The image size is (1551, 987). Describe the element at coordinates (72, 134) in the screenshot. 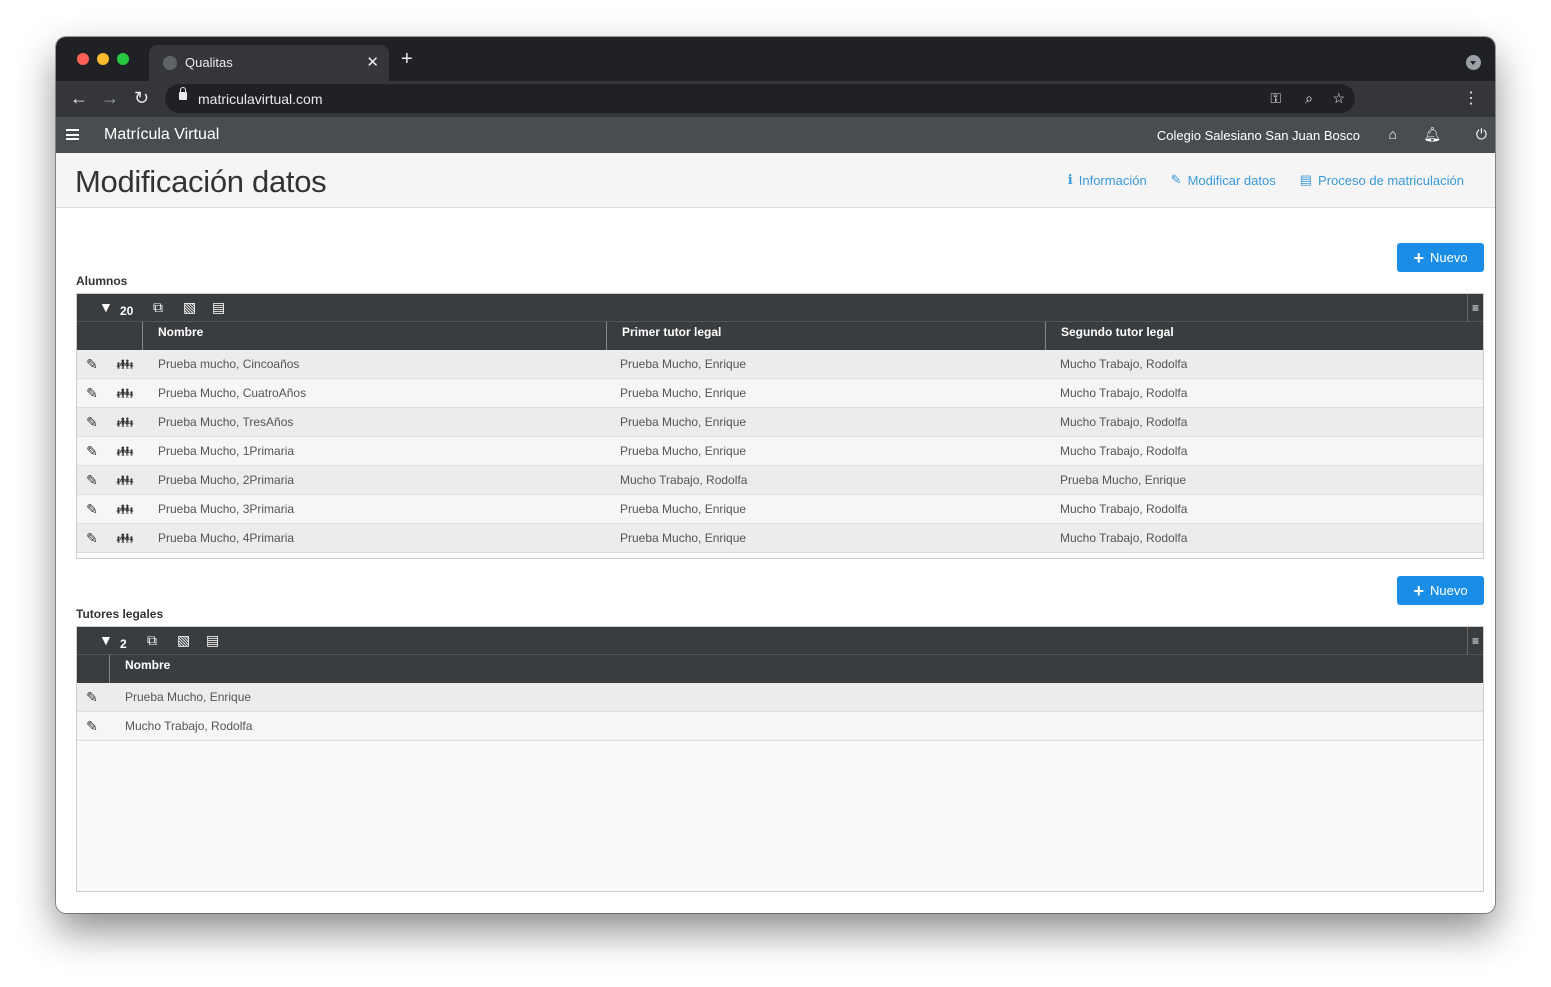

I see `hamburger-menu-icon` at that location.